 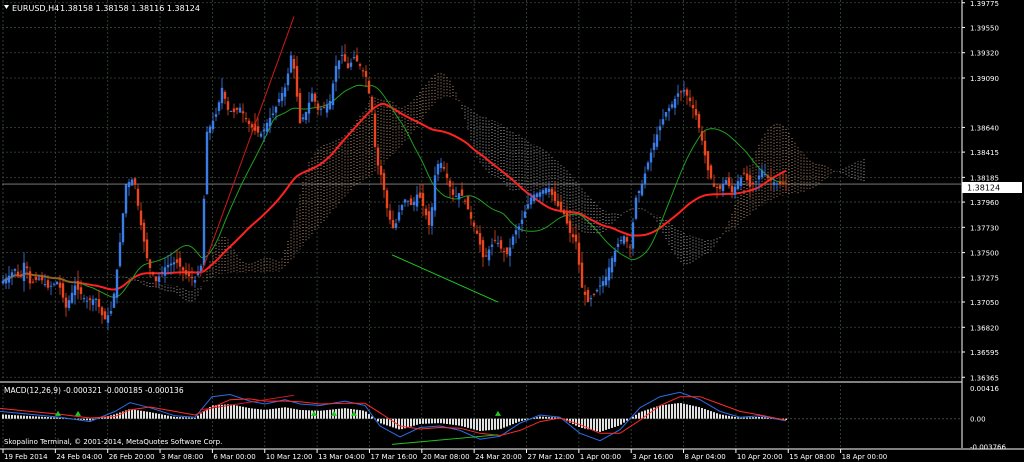 What do you see at coordinates (984, 228) in the screenshot?
I see `y-tick-label: 1.37730` at bounding box center [984, 228].